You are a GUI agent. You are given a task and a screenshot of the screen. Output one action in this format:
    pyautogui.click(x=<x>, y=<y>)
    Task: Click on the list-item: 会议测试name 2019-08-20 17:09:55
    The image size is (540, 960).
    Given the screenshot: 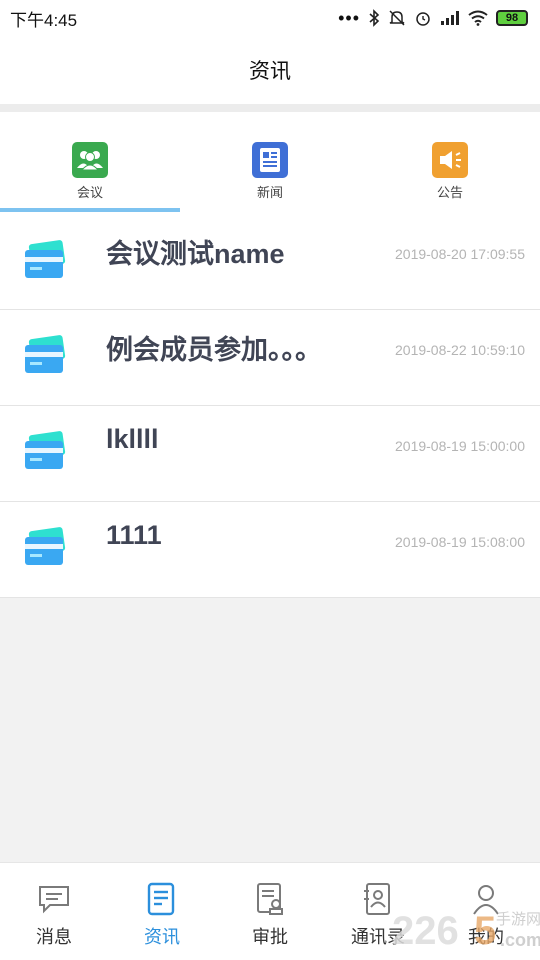 What is the action you would take?
    pyautogui.click(x=270, y=262)
    